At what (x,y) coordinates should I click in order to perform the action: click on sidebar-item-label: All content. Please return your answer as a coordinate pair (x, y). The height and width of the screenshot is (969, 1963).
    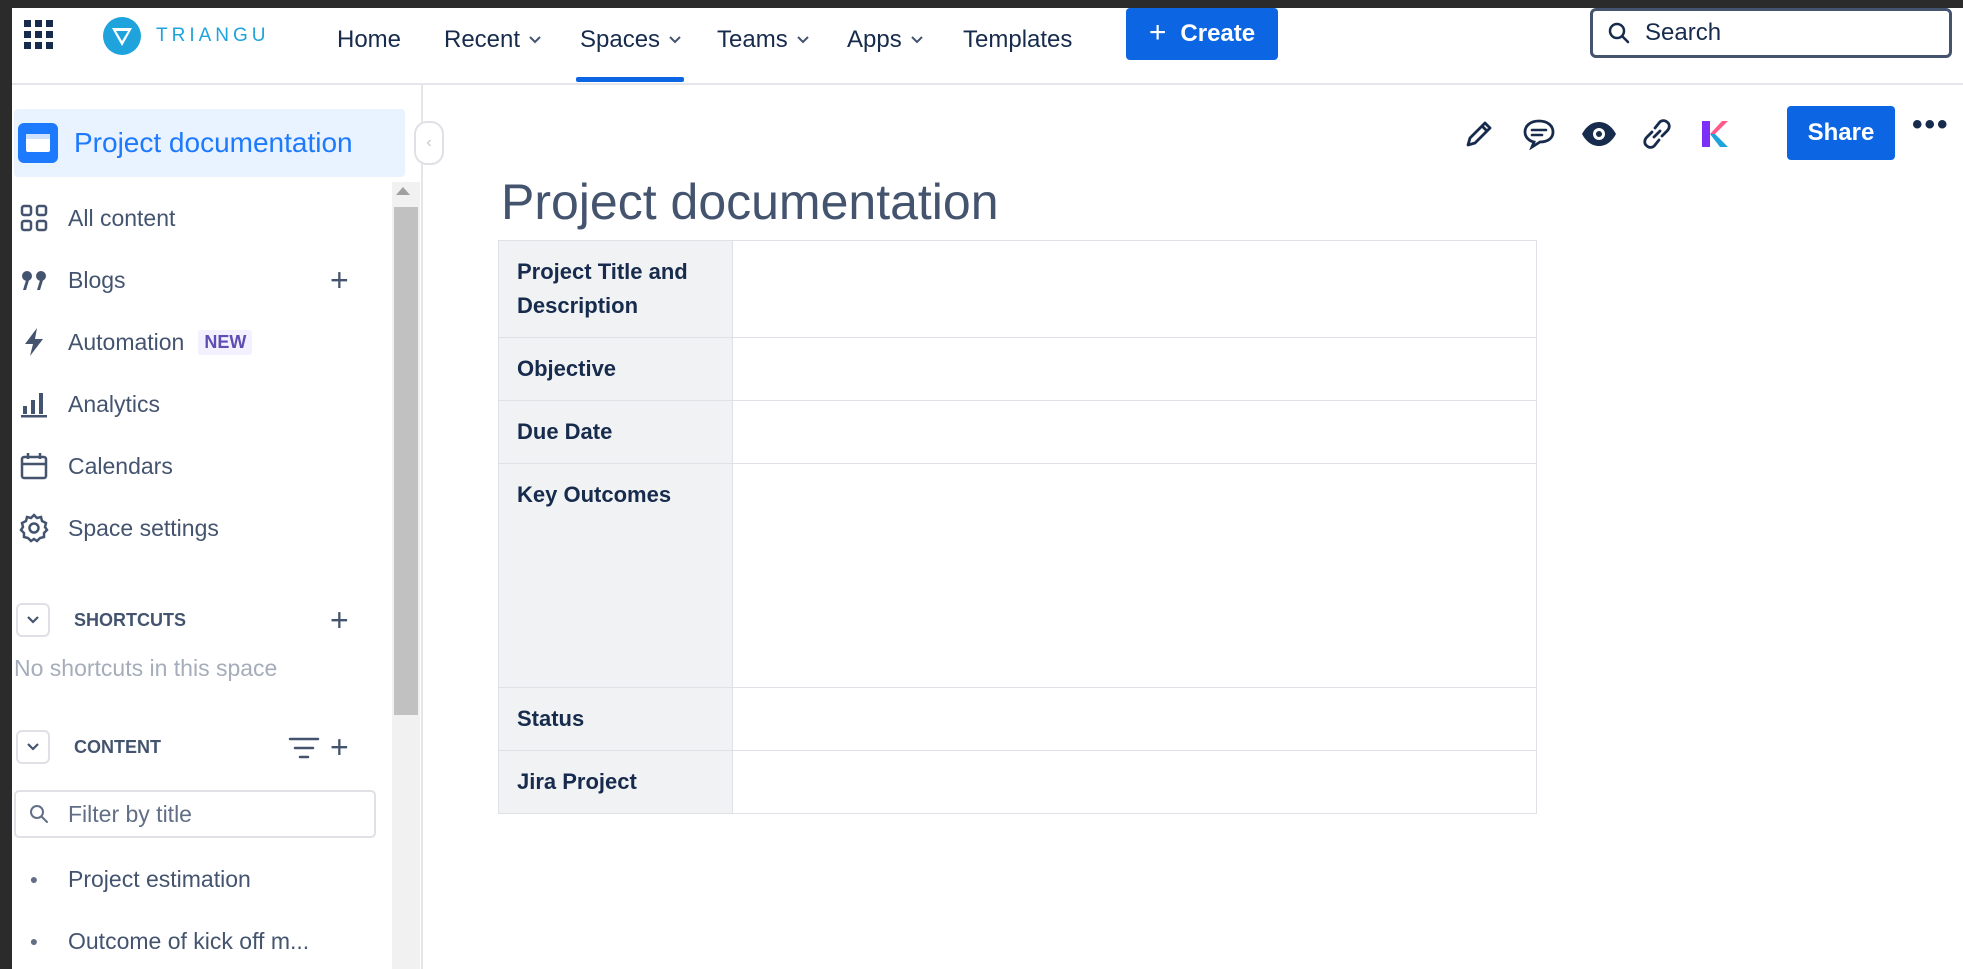
    Looking at the image, I should click on (122, 217).